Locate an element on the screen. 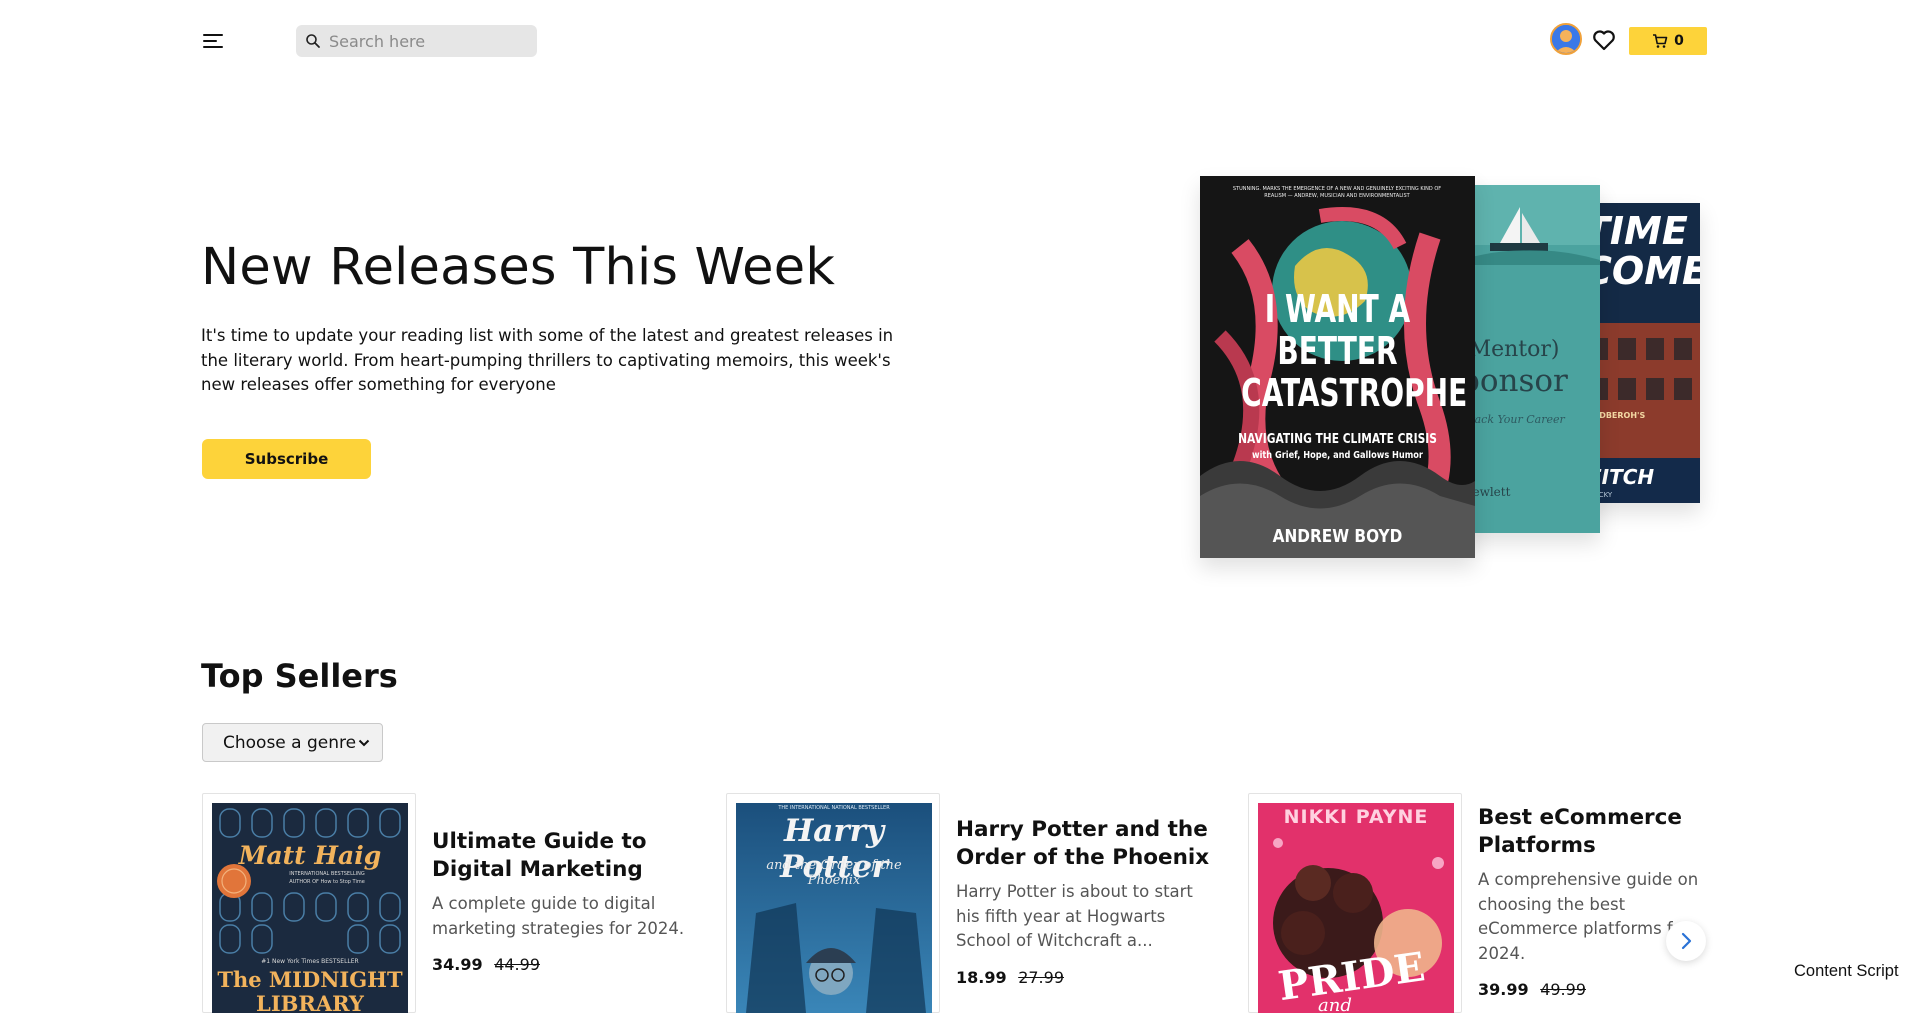 This screenshot has width=1905, height=1013. hero-book-1-tagline: with Grief, Hope, and Gallows Humor is located at coordinates (1337, 455).